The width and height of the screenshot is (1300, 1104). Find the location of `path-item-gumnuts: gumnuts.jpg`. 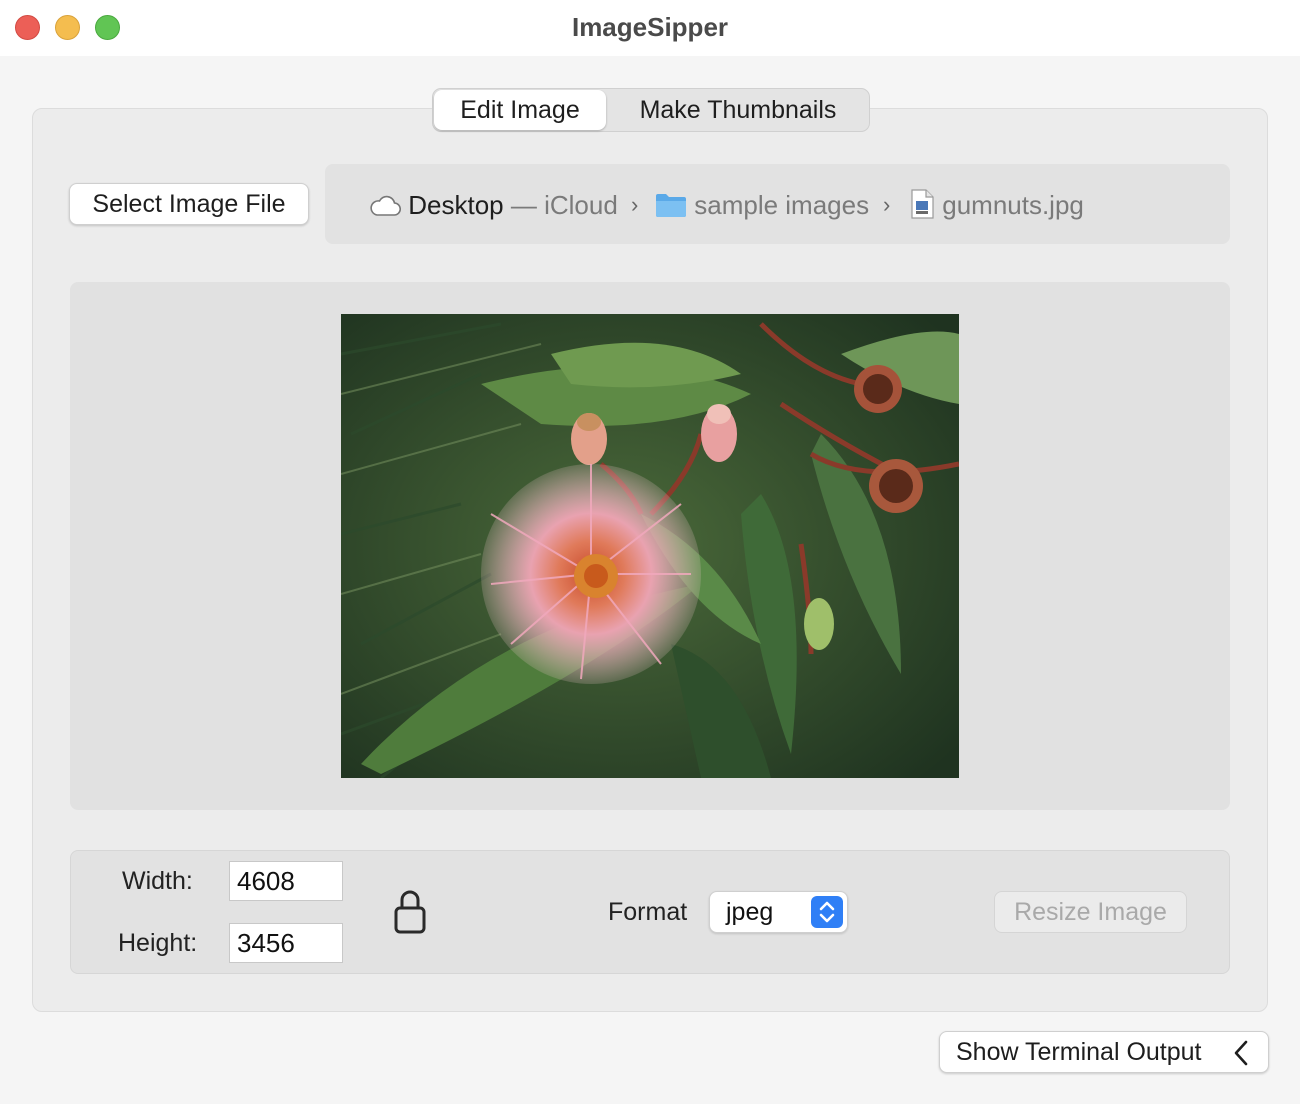

path-item-gumnuts: gumnuts.jpg is located at coordinates (996, 205).